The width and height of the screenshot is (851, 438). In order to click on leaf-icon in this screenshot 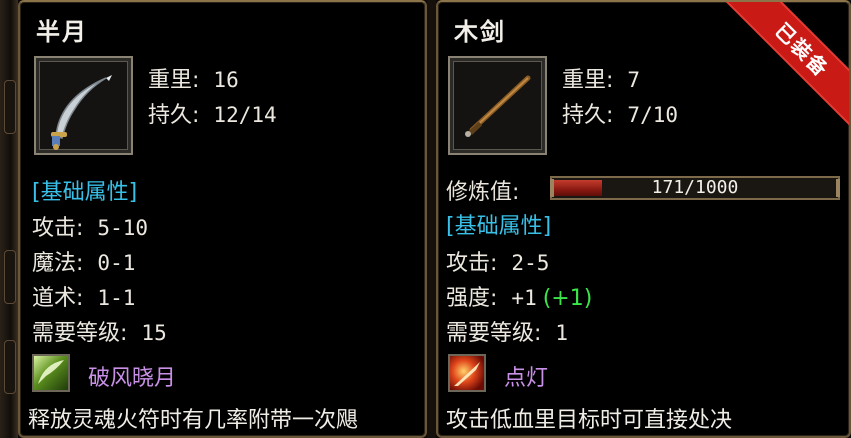, I will do `click(51, 372)`.